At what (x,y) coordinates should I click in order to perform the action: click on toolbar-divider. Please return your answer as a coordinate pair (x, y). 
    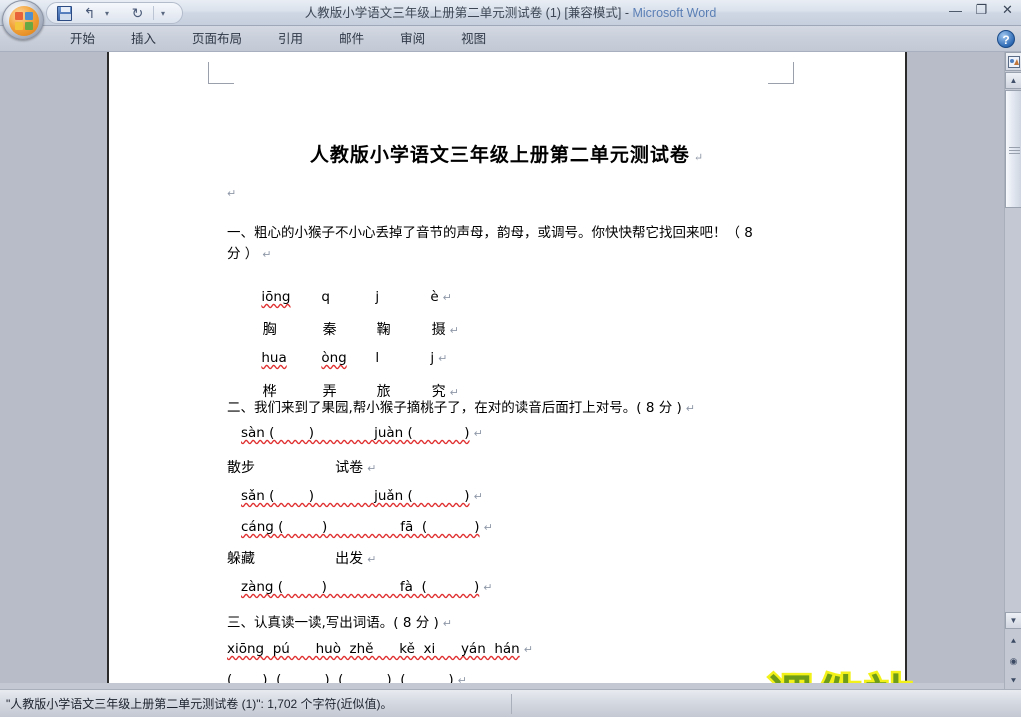
    Looking at the image, I should click on (153, 13).